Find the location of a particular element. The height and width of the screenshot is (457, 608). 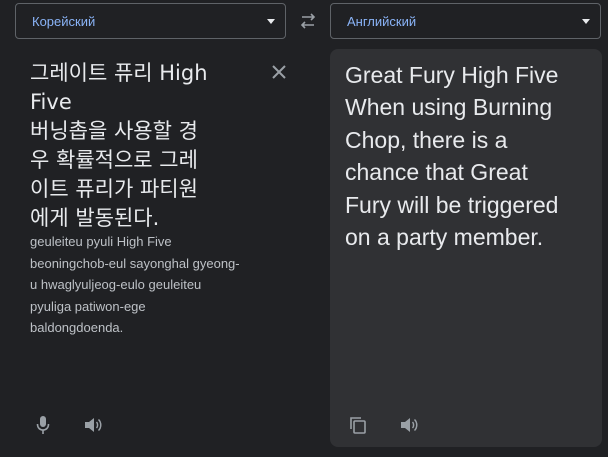

copy-translation-button is located at coordinates (358, 425).